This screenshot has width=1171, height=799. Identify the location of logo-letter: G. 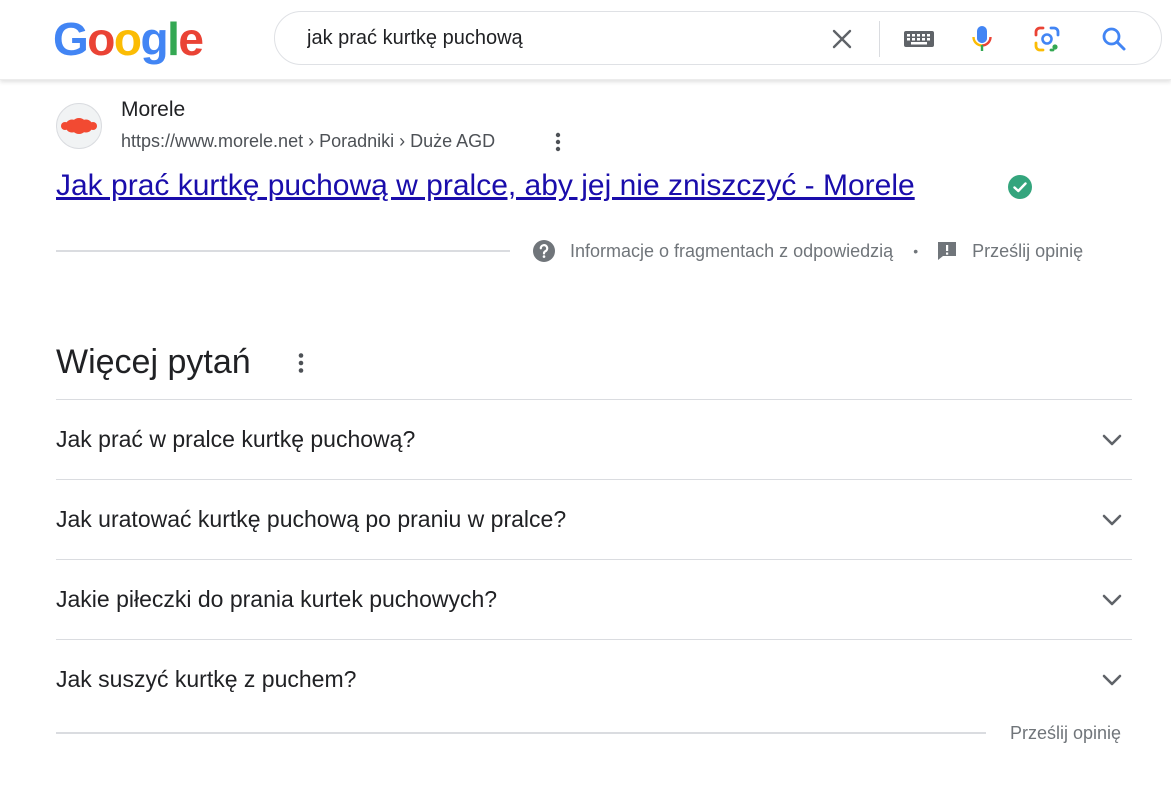
(71, 39).